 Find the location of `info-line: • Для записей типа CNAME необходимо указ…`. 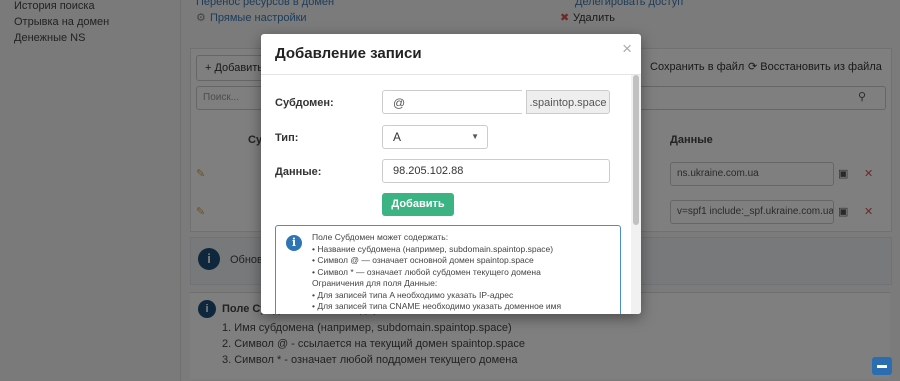

info-line: • Для записей типа CNAME необходимо указ… is located at coordinates (437, 306).